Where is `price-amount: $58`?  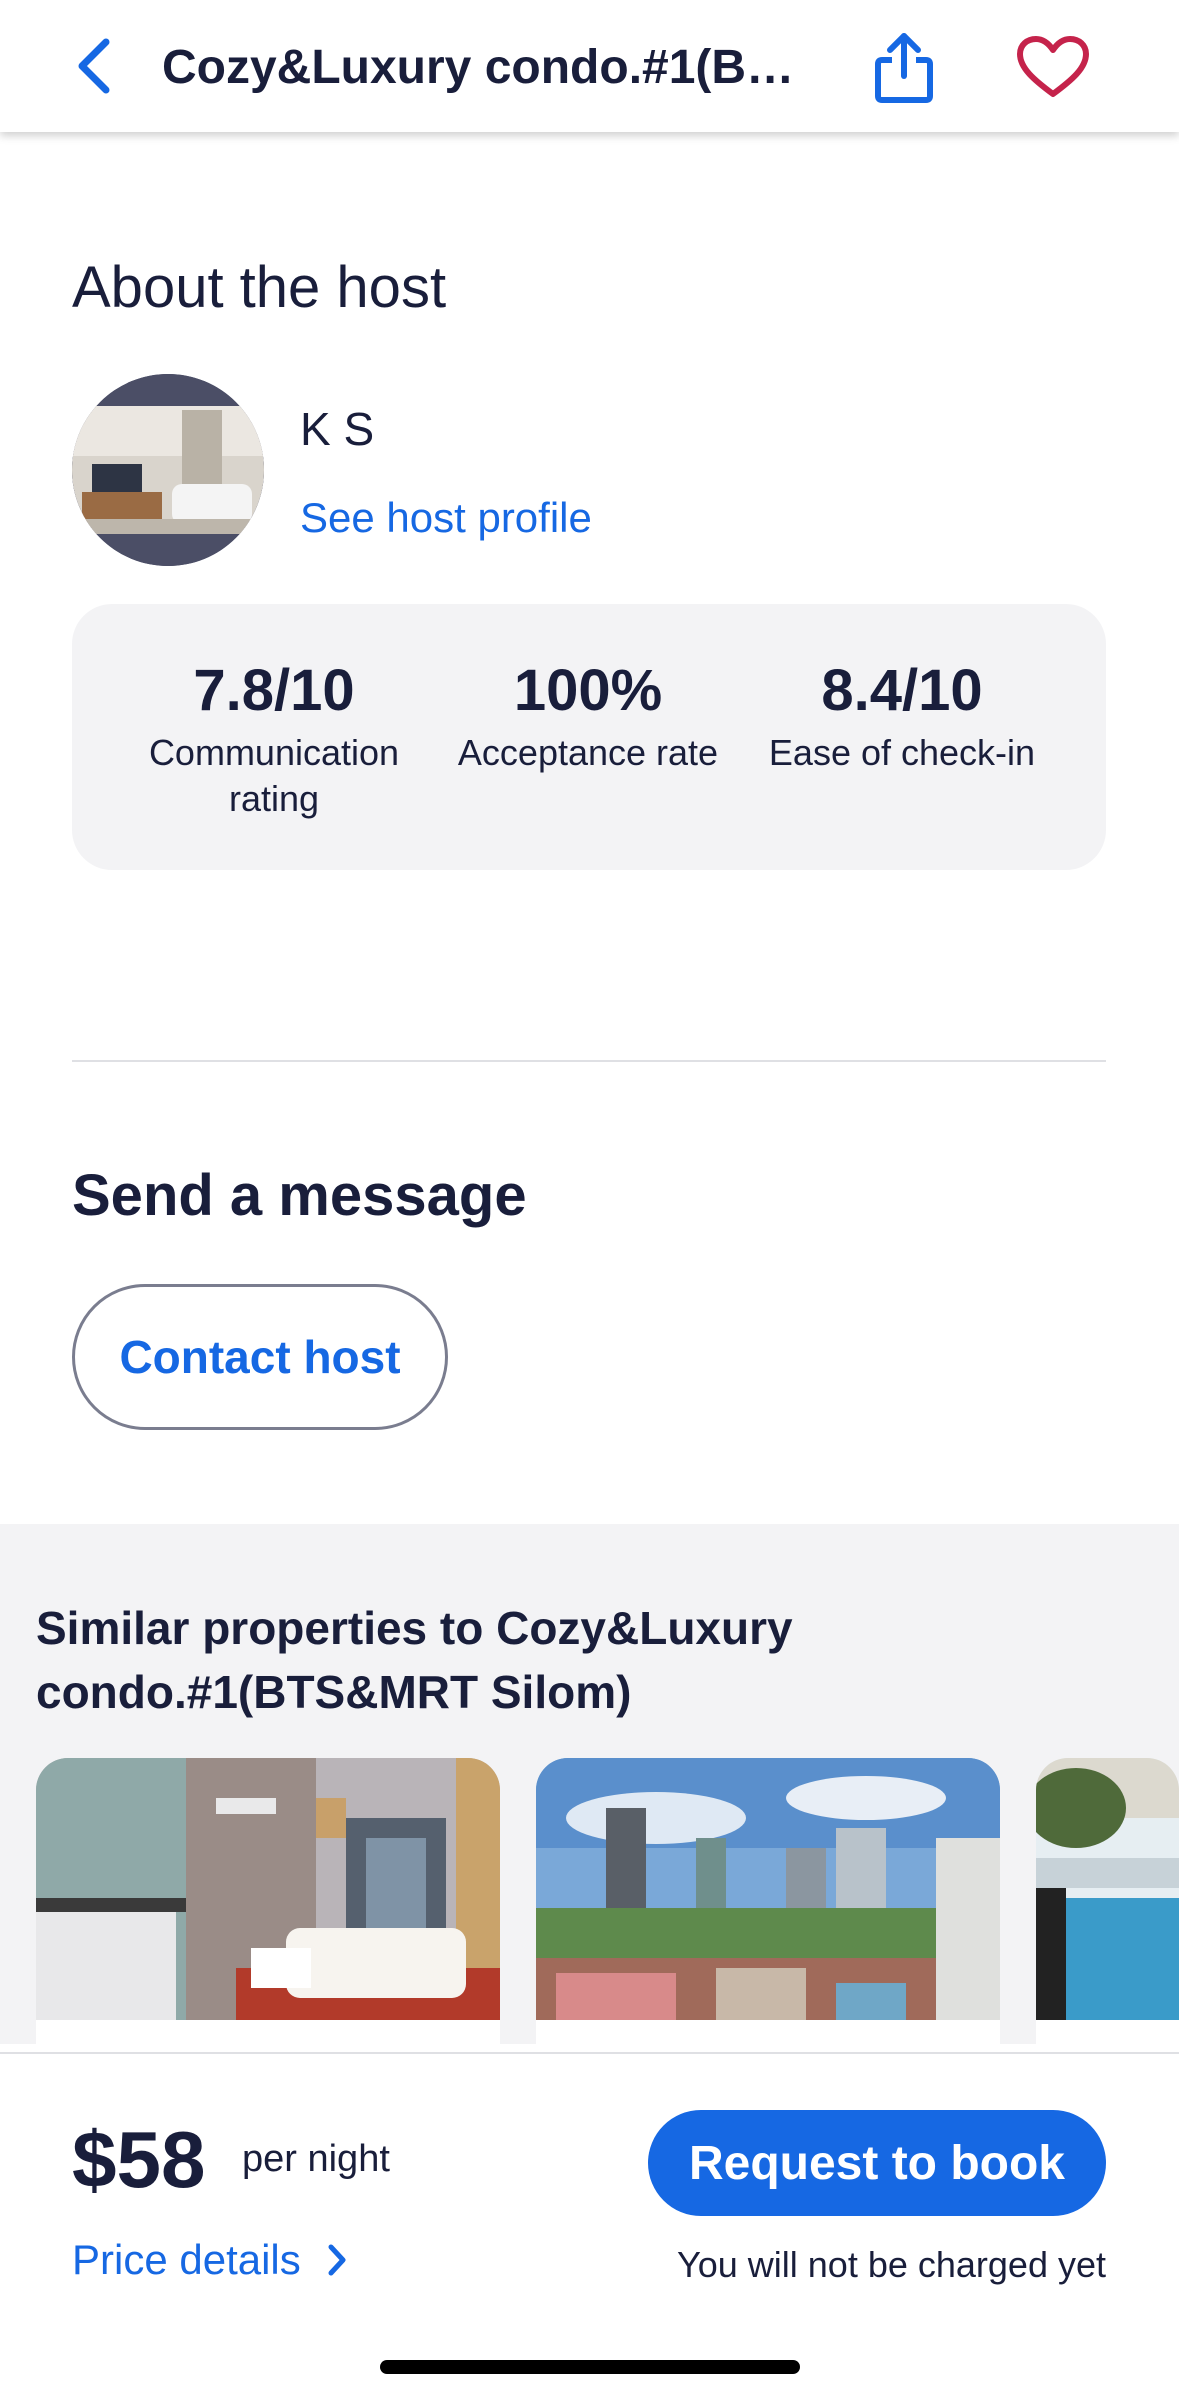 price-amount: $58 is located at coordinates (139, 2159).